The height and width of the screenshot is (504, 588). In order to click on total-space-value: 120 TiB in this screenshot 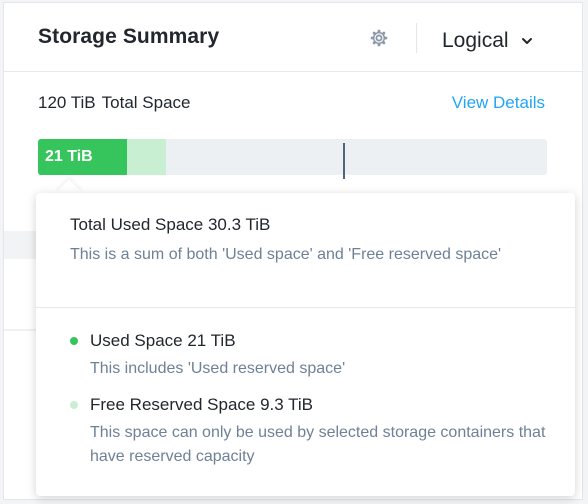, I will do `click(67, 102)`.